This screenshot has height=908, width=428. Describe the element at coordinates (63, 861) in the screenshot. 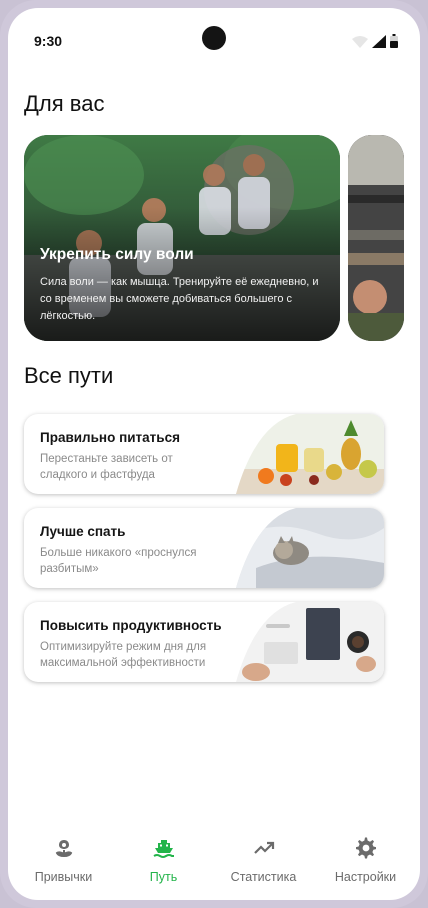

I see `nav-item-habits: Привычки` at that location.